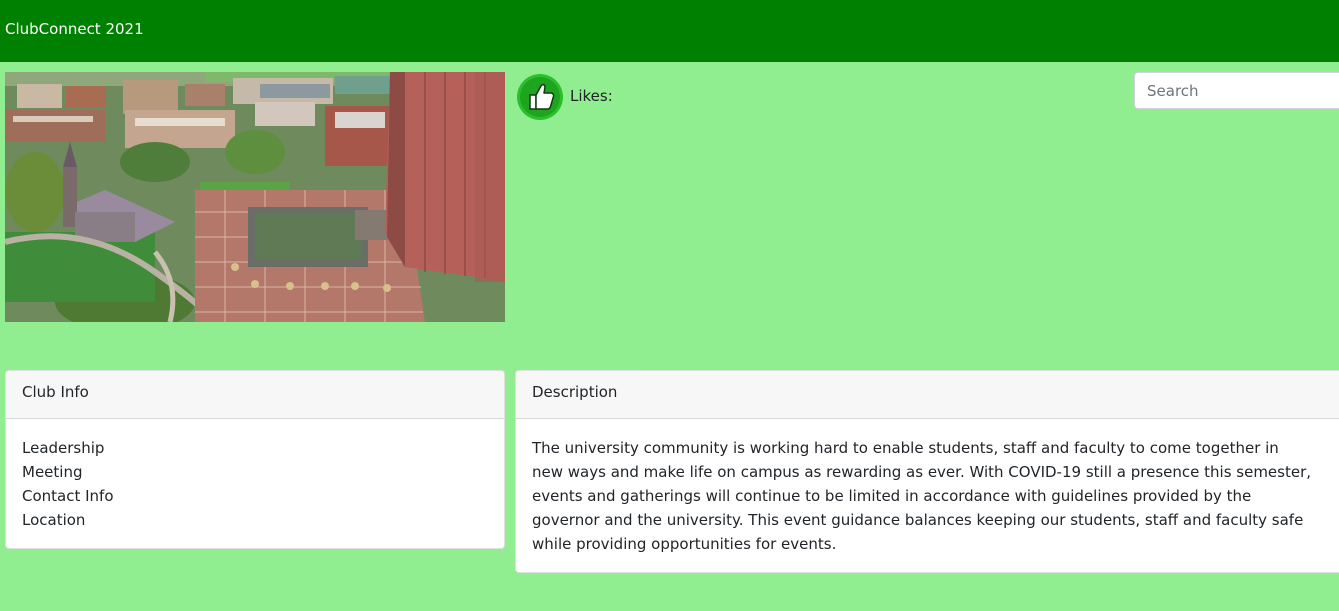 This screenshot has height=611, width=1339. I want to click on thumbs-up-icon, so click(540, 97).